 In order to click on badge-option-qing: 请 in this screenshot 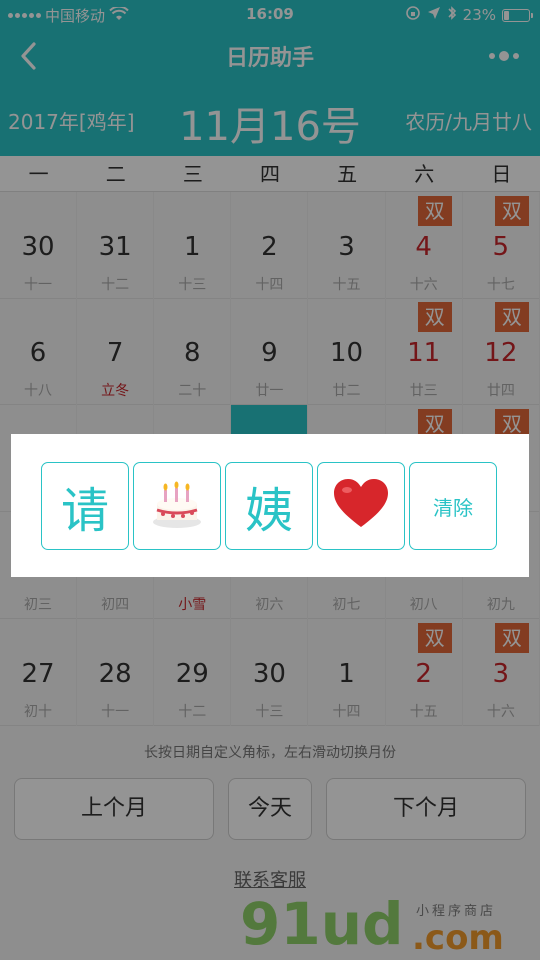, I will do `click(85, 506)`.